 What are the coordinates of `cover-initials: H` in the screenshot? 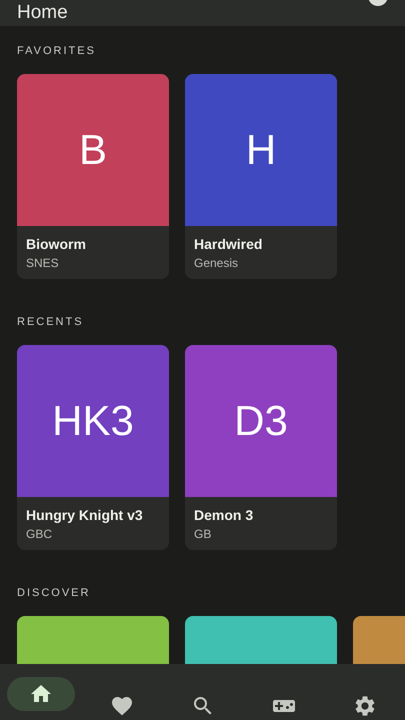 It's located at (261, 150).